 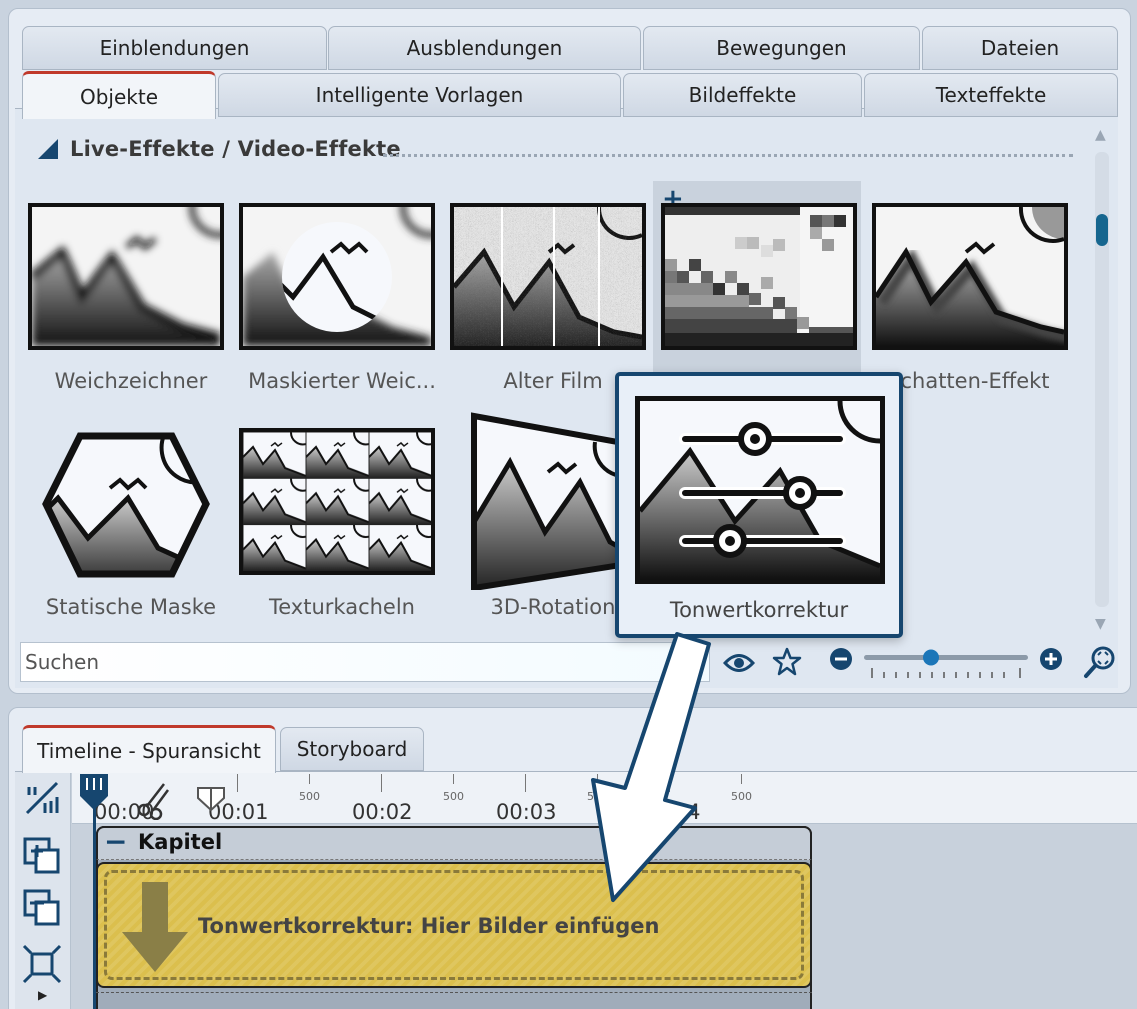 I want to click on drag-arrow-icon, so click(x=651, y=767).